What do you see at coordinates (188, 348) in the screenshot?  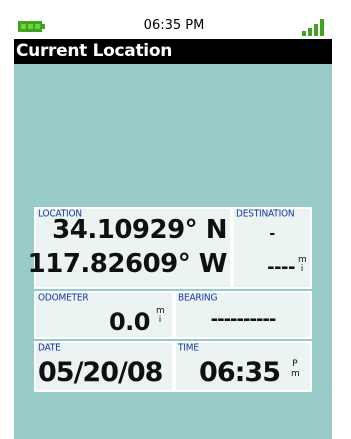 I see `time-label: TIME` at bounding box center [188, 348].